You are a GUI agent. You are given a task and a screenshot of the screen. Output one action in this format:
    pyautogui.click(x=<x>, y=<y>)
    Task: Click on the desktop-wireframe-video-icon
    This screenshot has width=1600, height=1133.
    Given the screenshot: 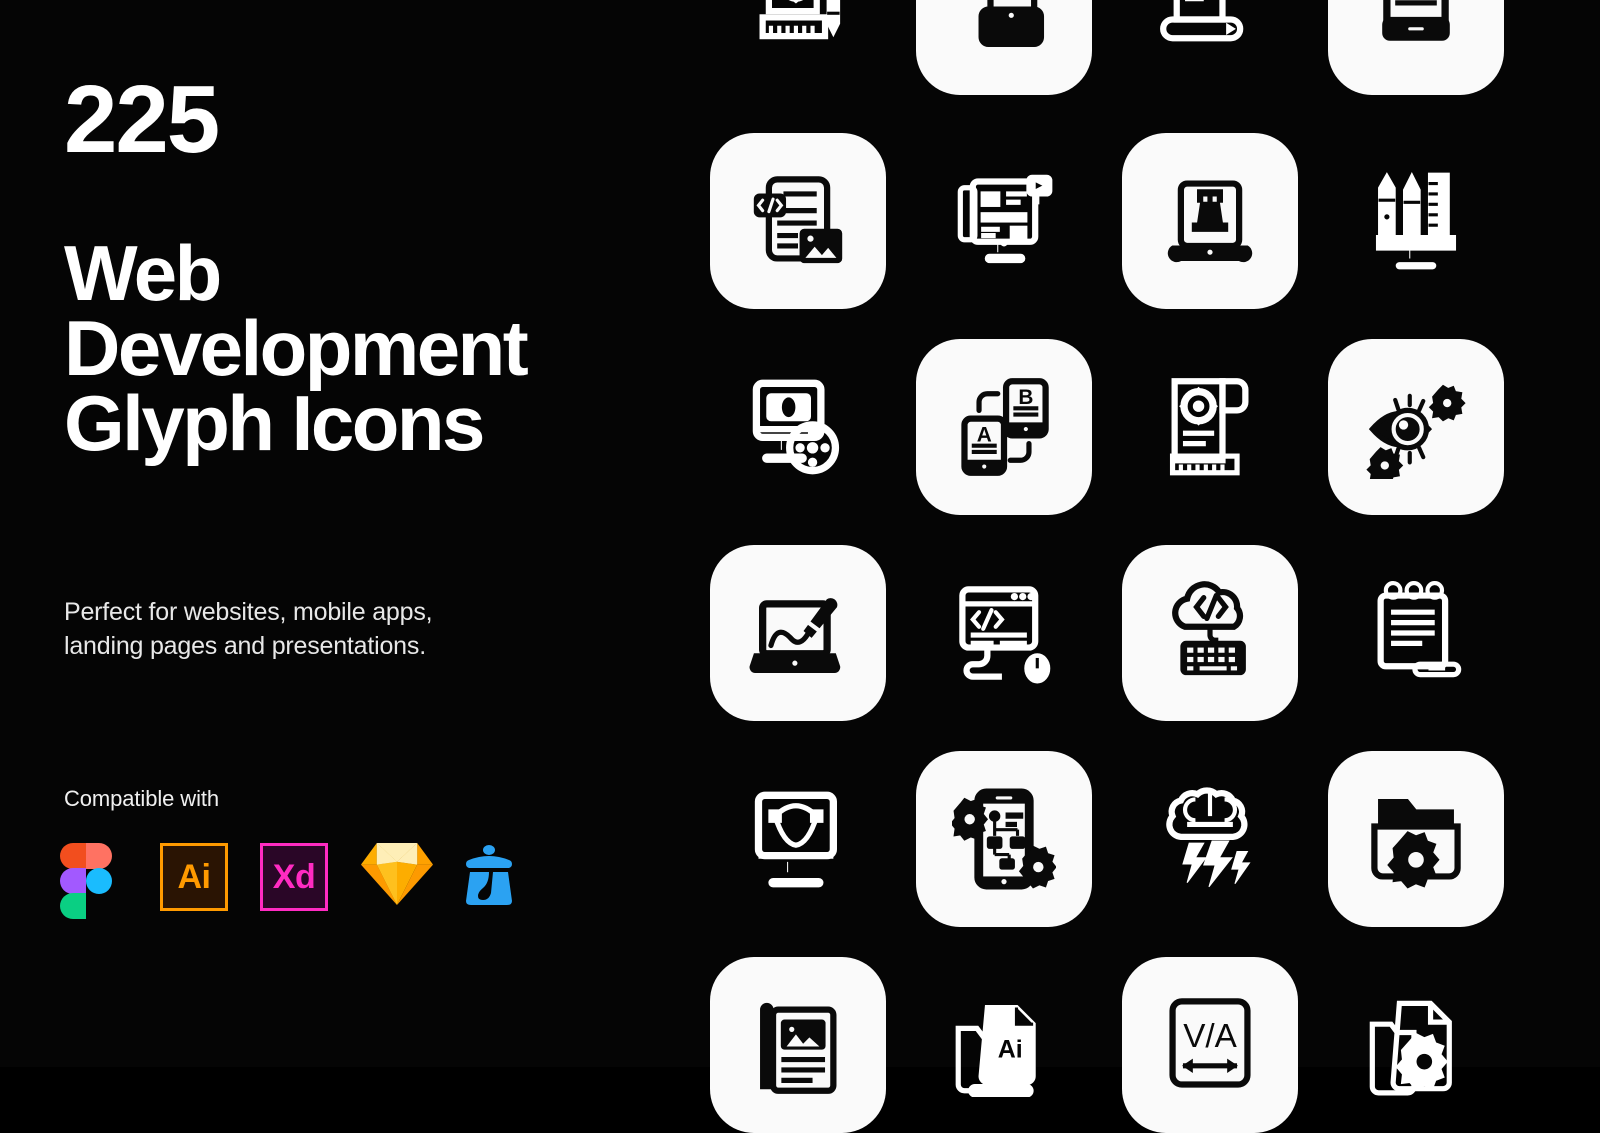 What is the action you would take?
    pyautogui.click(x=1005, y=219)
    